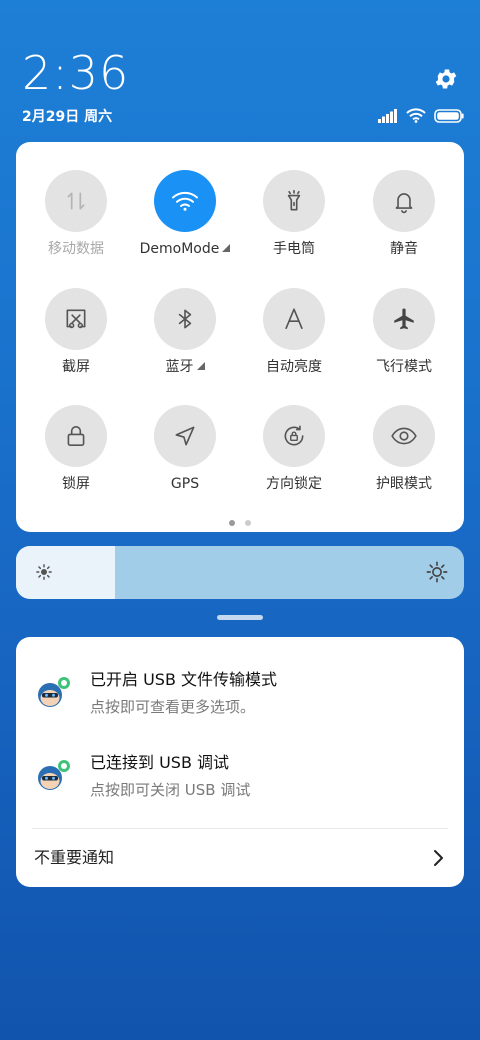  What do you see at coordinates (160, 762) in the screenshot?
I see `notification-title: 已连接到 USB 调试` at bounding box center [160, 762].